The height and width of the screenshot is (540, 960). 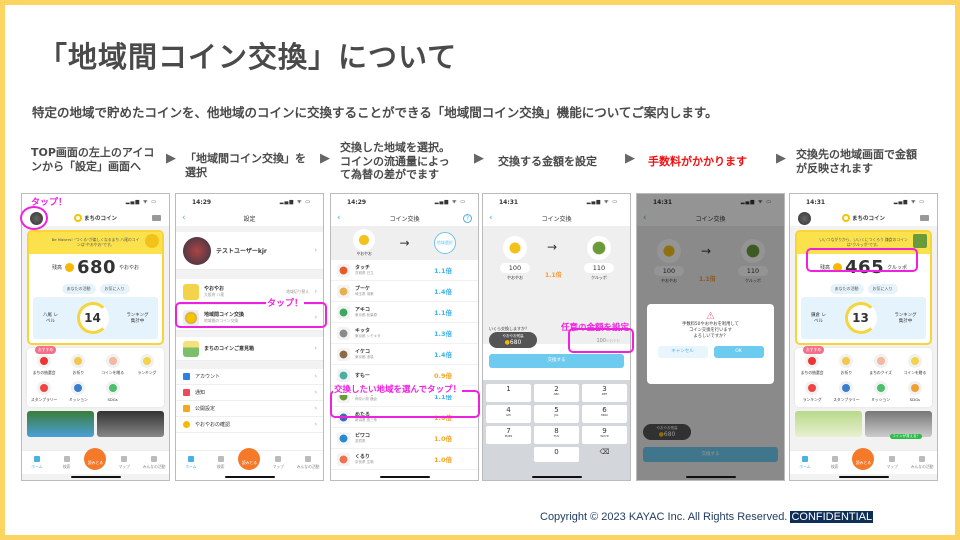 What do you see at coordinates (220, 458) in the screenshot?
I see `search-icon` at bounding box center [220, 458].